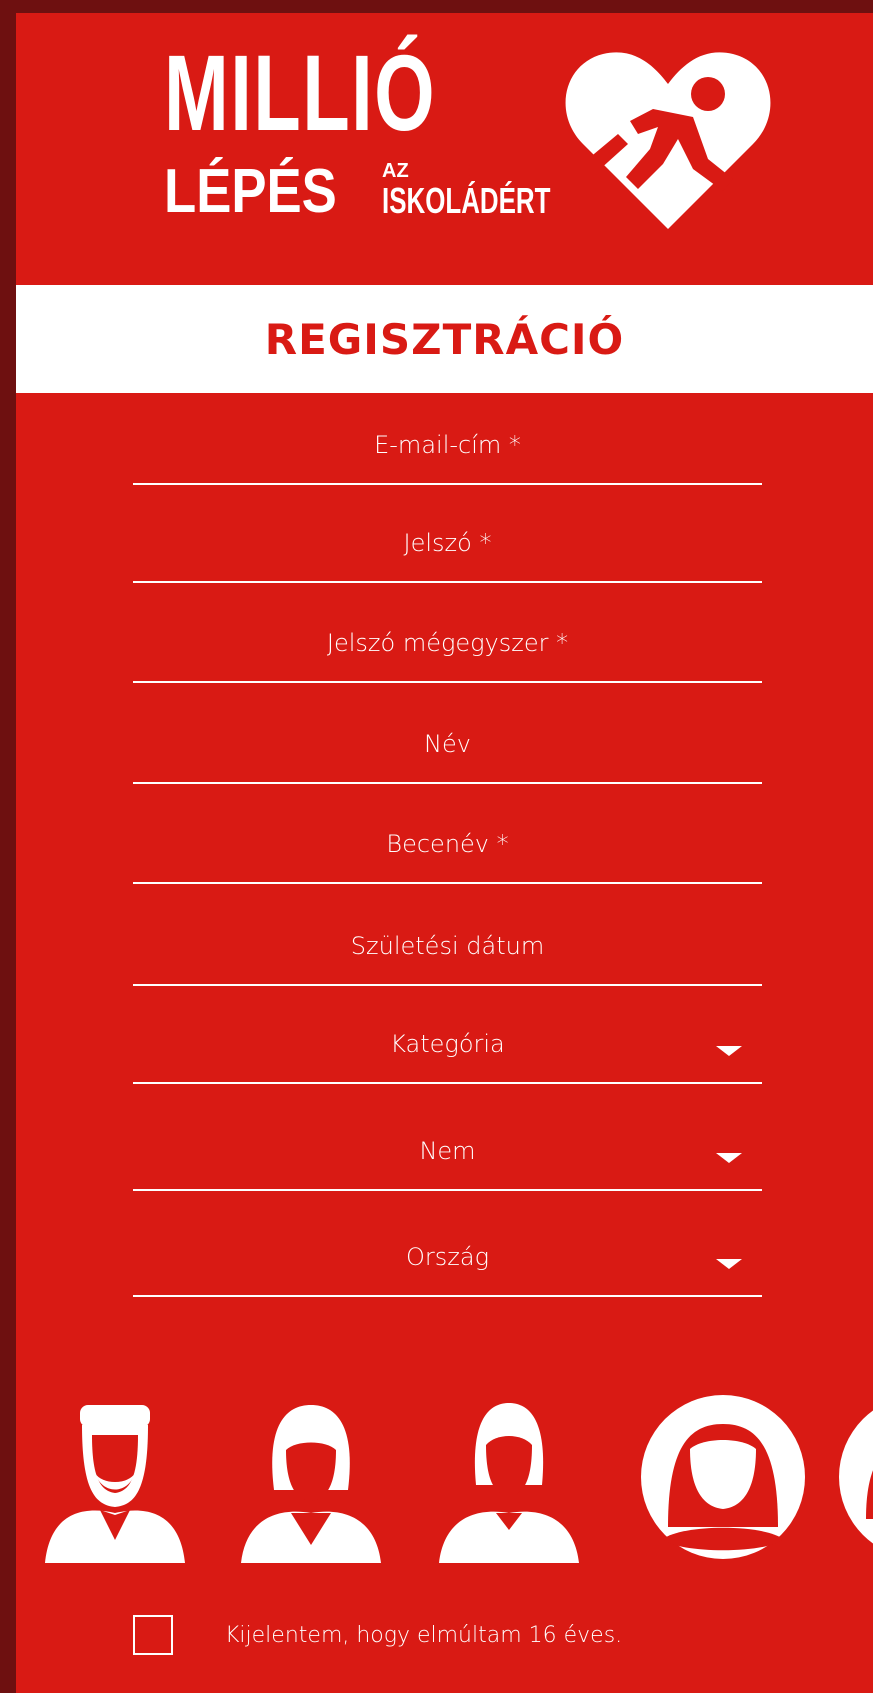 The image size is (873, 1693). Describe the element at coordinates (466, 200) in the screenshot. I see `logo-iskola: ISKOLÁDÉRT` at that location.